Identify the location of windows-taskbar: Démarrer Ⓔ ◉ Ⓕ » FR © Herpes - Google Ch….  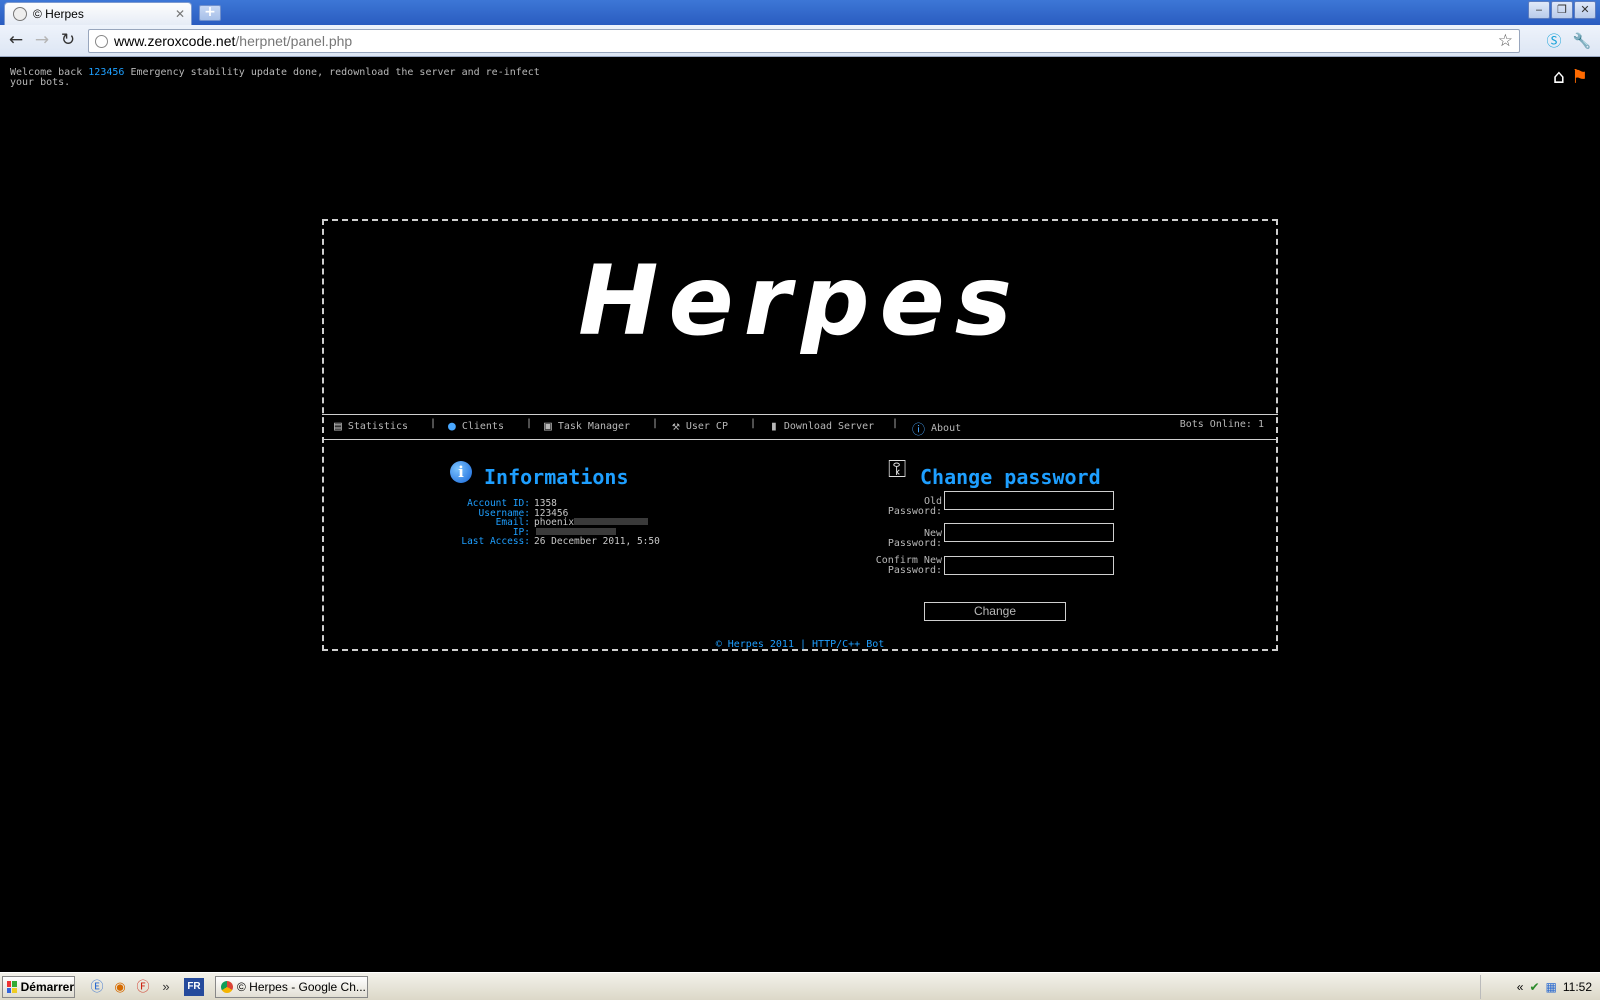
(800, 986).